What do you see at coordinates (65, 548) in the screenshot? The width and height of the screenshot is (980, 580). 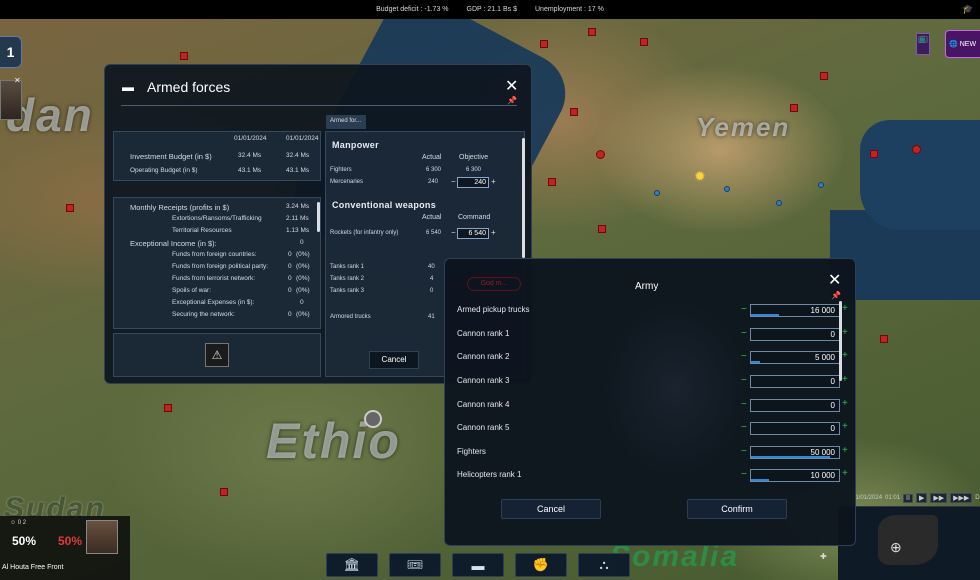 I see `player-panel: ☺ 0 2 50% 50% Al Houta Free Front` at bounding box center [65, 548].